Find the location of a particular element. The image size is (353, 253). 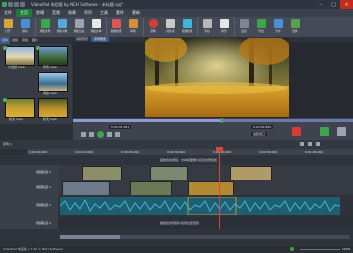

playhead-handle is located at coordinates (219, 149).